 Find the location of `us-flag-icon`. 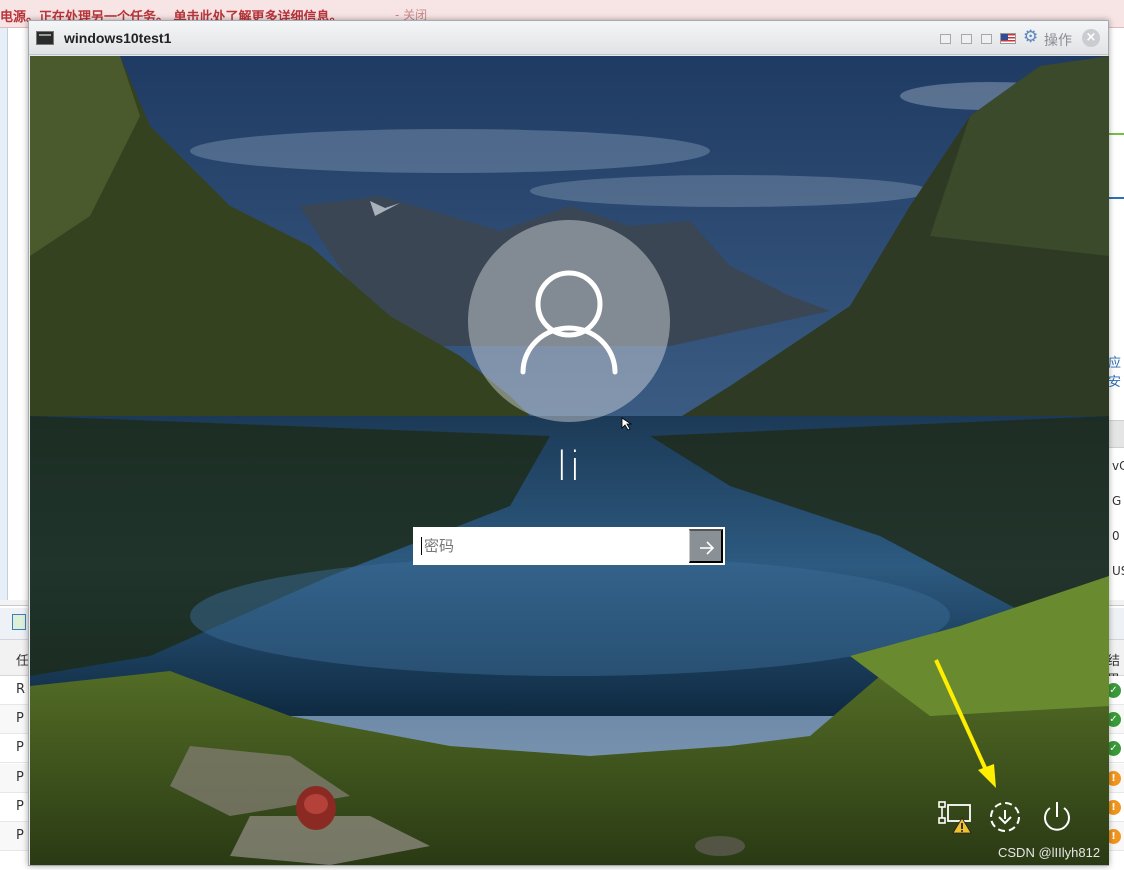

us-flag-icon is located at coordinates (1008, 38).